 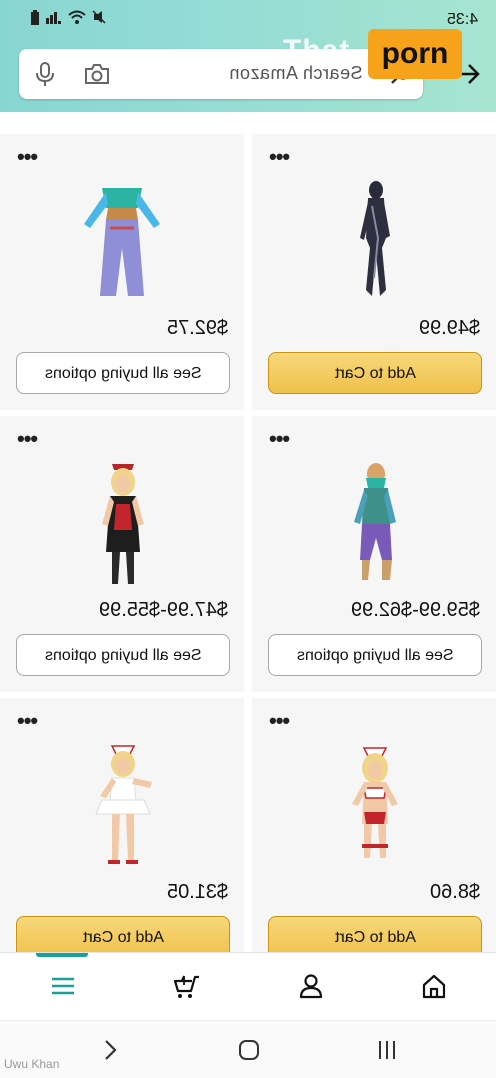 What do you see at coordinates (434, 986) in the screenshot?
I see `home-icon` at bounding box center [434, 986].